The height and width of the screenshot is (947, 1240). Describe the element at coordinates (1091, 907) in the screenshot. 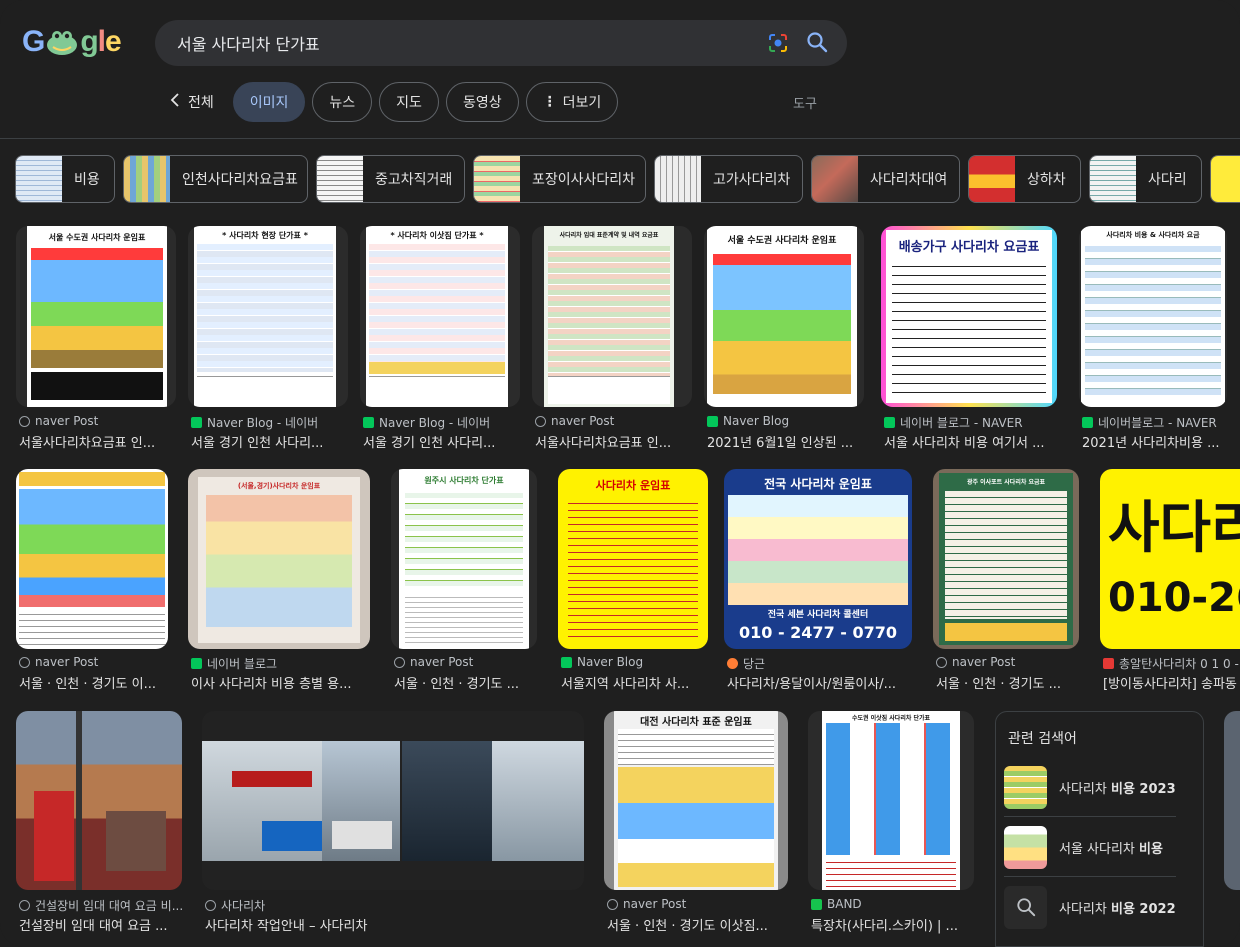

I see `related-search-item: 사다리차 비용 2022` at that location.